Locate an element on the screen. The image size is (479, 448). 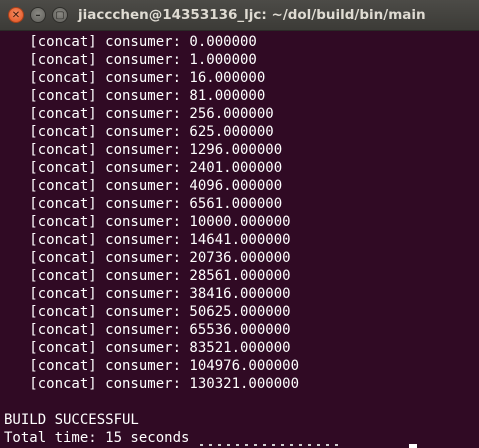
terminal-line: [concat] consumer: 28561.000000 is located at coordinates (147, 276).